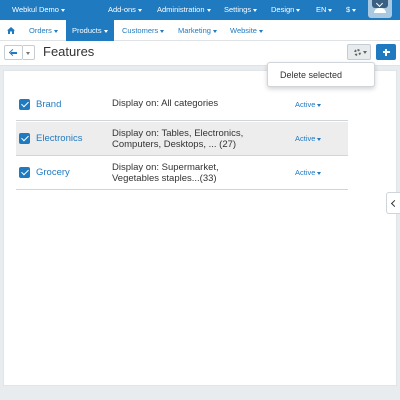  I want to click on feature-row-brand: Brand Display on: All categories Active, so click(182, 104).